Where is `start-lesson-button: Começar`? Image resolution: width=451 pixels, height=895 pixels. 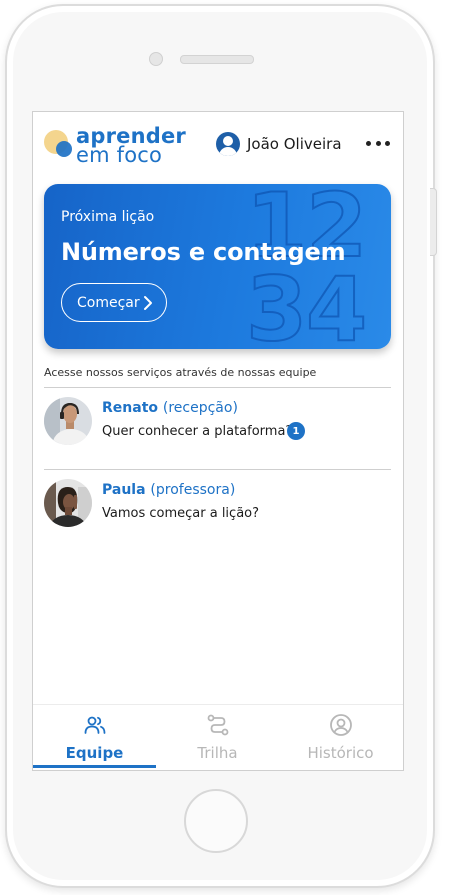 start-lesson-button: Começar is located at coordinates (114, 302).